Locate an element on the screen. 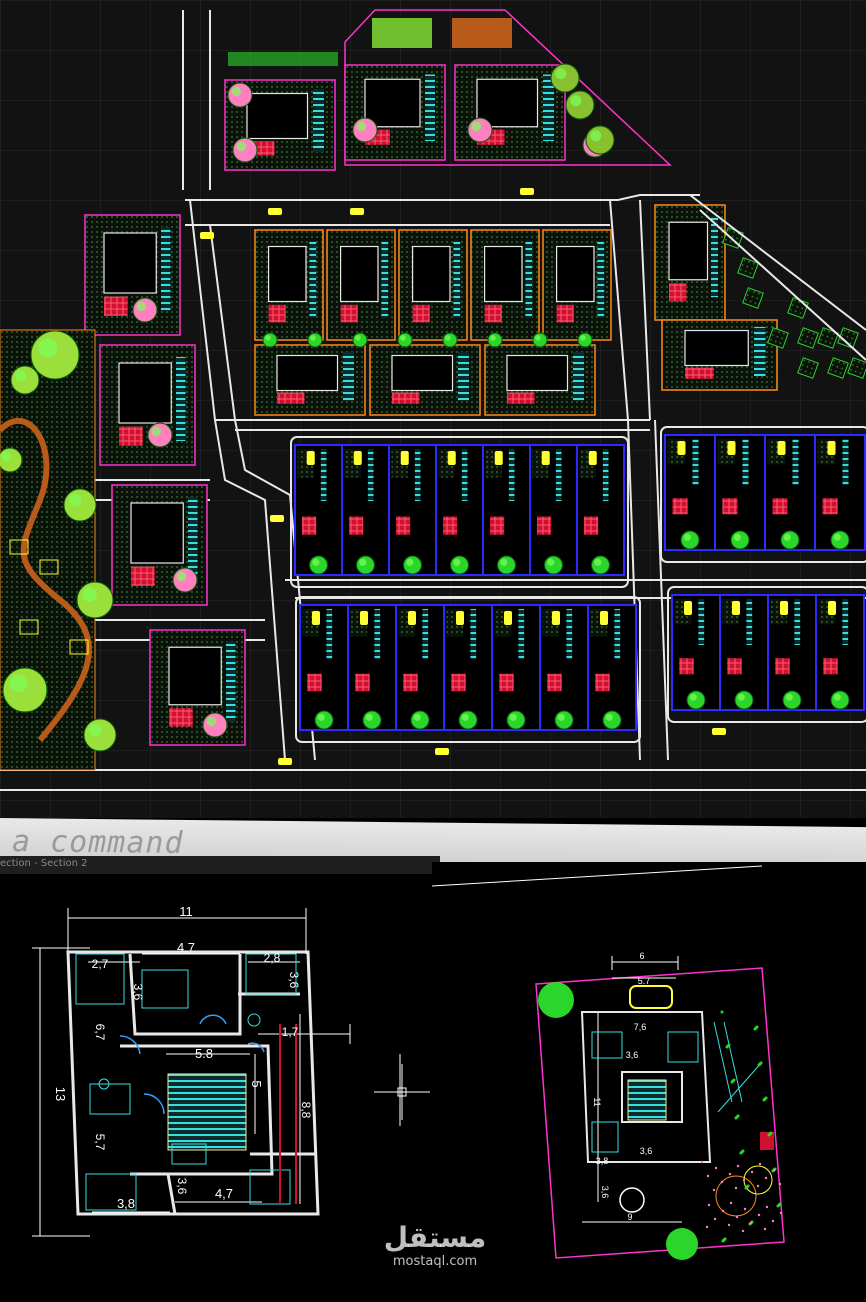 This screenshot has width=866, height=1302. dim-bottom-mid-height: 3,6 is located at coordinates (182, 1186).